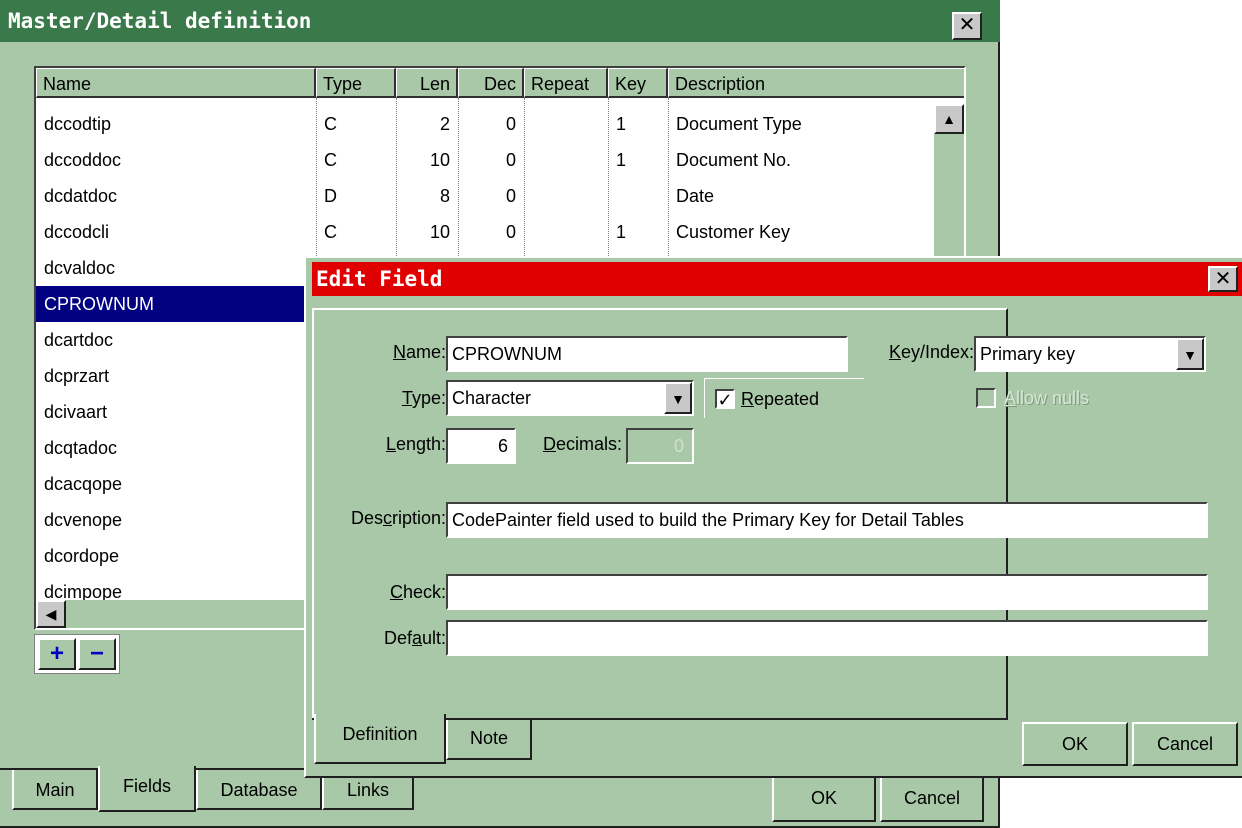 The image size is (1242, 828). What do you see at coordinates (492, 398) in the screenshot?
I see `type-value: Character` at bounding box center [492, 398].